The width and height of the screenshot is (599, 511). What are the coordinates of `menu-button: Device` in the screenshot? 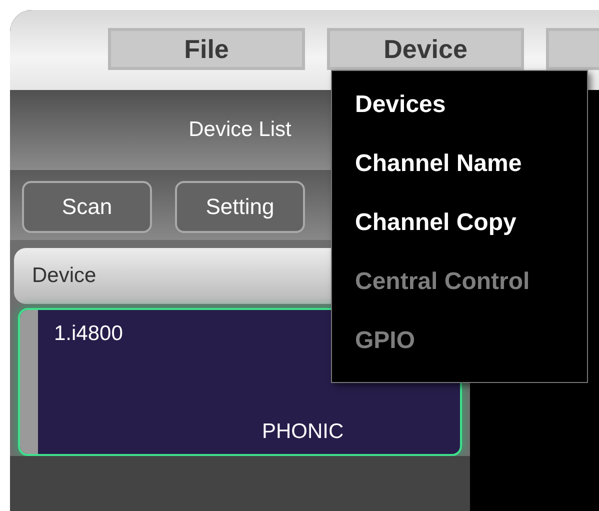 It's located at (425, 49).